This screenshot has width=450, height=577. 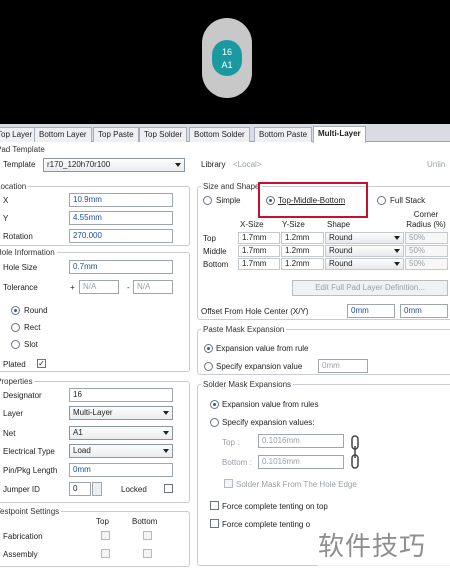 What do you see at coordinates (208, 348) in the screenshot?
I see `paste-from-rule-radio` at bounding box center [208, 348].